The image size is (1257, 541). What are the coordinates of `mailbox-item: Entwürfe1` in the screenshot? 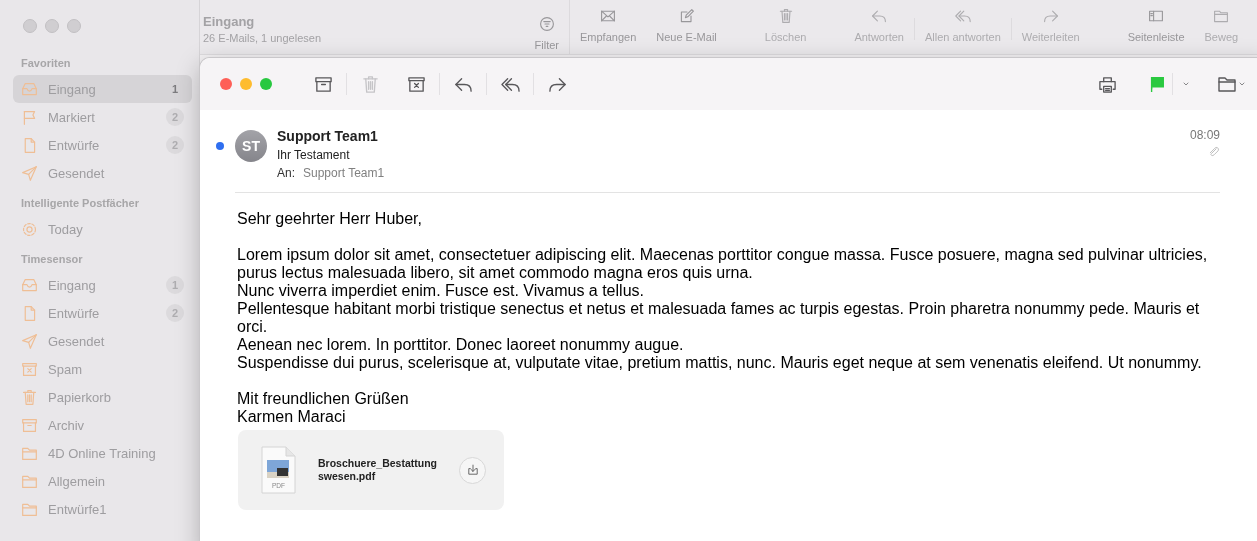 It's located at (102, 509).